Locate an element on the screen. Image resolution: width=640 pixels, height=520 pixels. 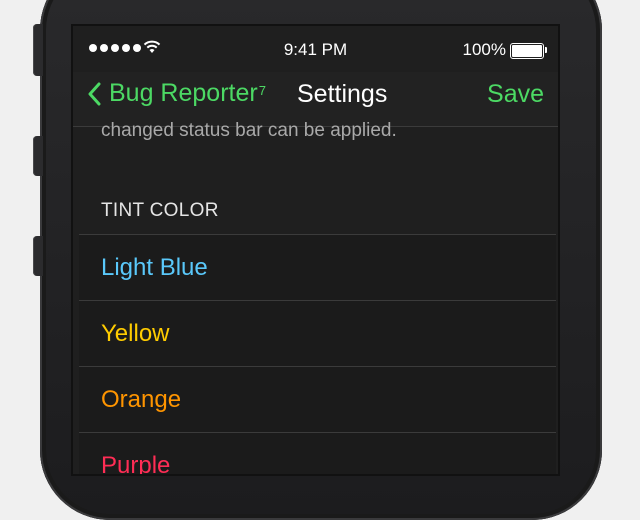
tint-option-light-blue: Light Blue is located at coordinates (317, 268).